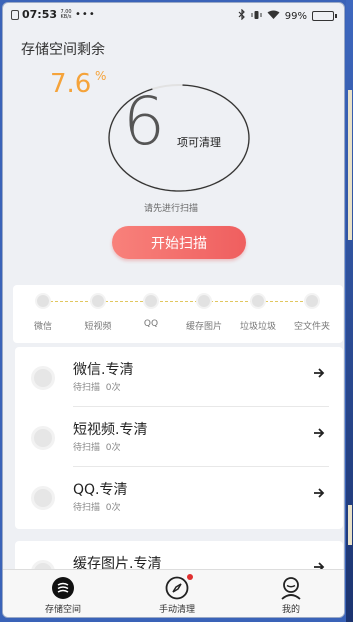 This screenshot has width=353, height=622. I want to click on bottom-tab-bar: 存储空间 手动清理 我的, so click(173, 593).